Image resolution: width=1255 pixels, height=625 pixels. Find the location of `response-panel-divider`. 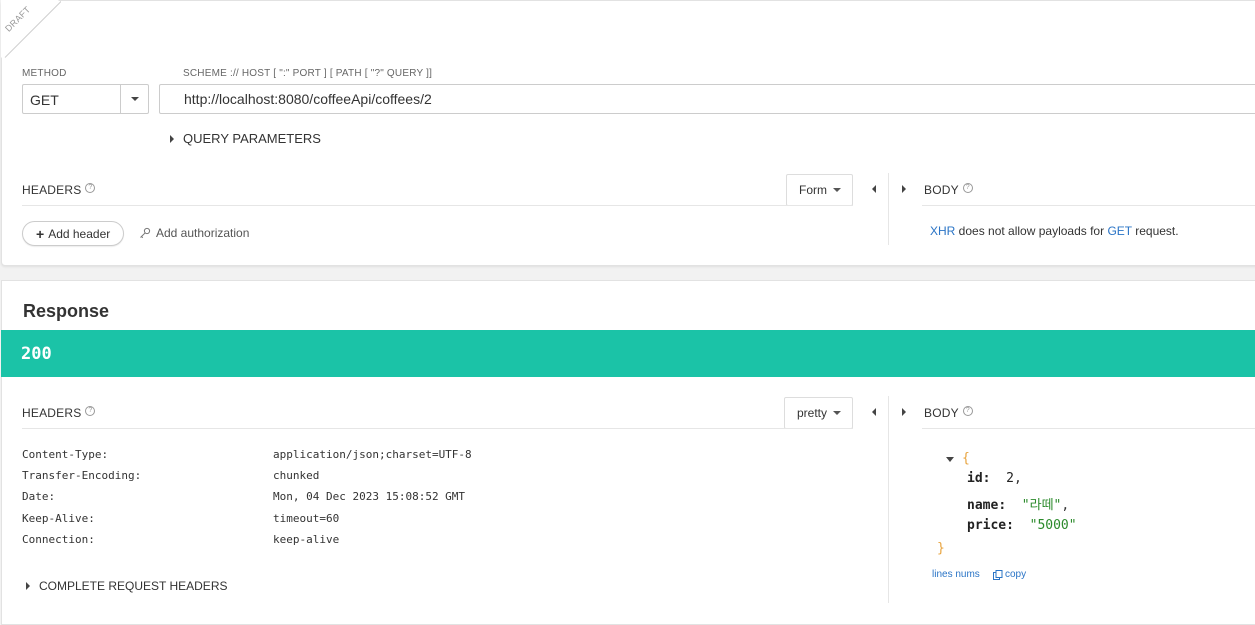

response-panel-divider is located at coordinates (888, 499).